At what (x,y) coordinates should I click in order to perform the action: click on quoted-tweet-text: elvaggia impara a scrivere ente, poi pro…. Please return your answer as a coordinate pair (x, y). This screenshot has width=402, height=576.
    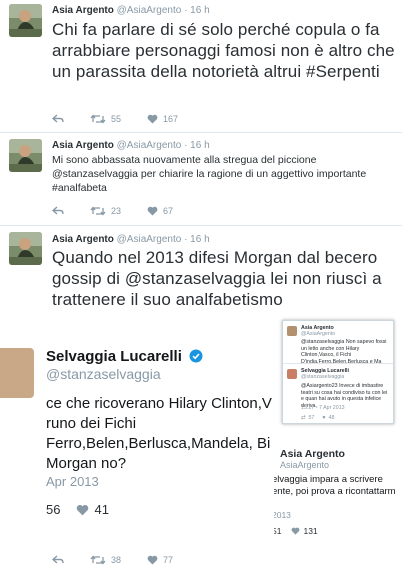
    Looking at the image, I should click on (338, 486).